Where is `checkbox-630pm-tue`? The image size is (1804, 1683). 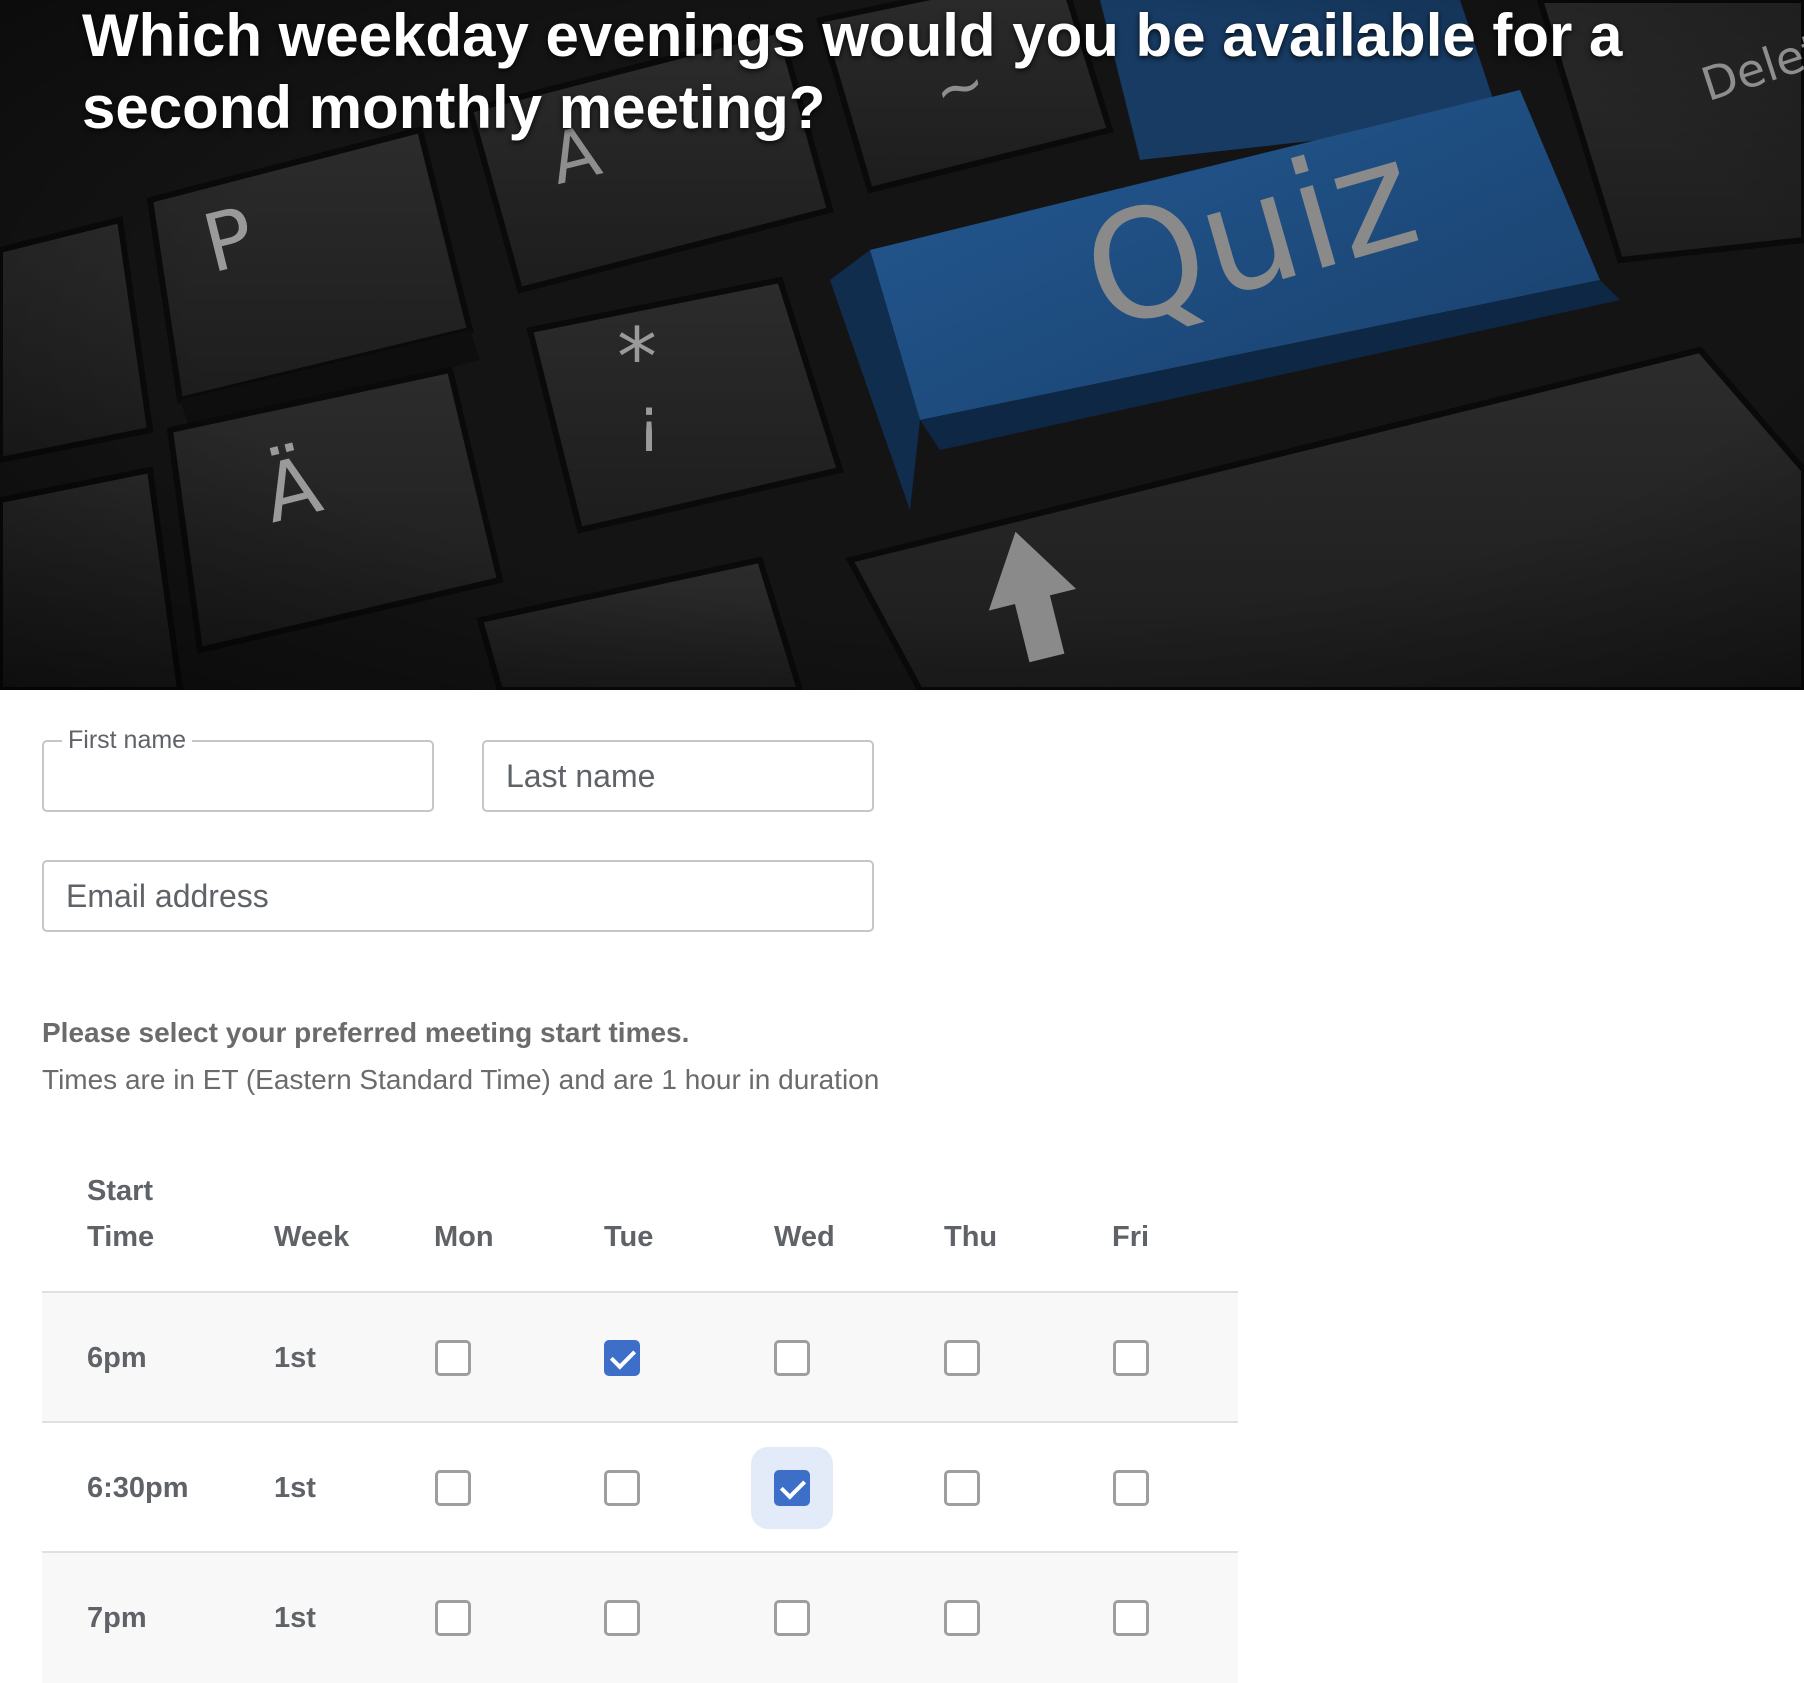 checkbox-630pm-tue is located at coordinates (622, 1488).